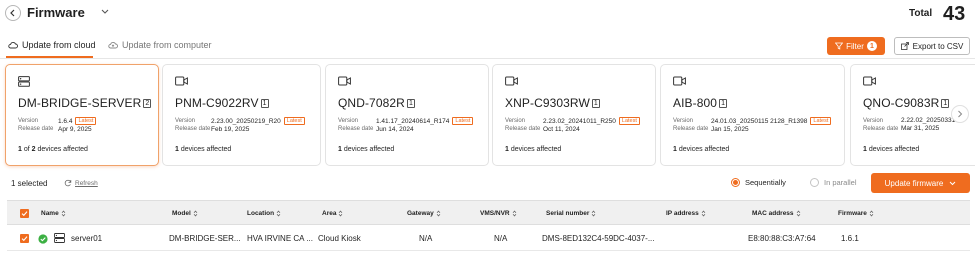  What do you see at coordinates (425, 125) in the screenshot?
I see `card-meta-values: 1.41.17_20240614_R174 Latest Jun 14, 2024` at bounding box center [425, 125].